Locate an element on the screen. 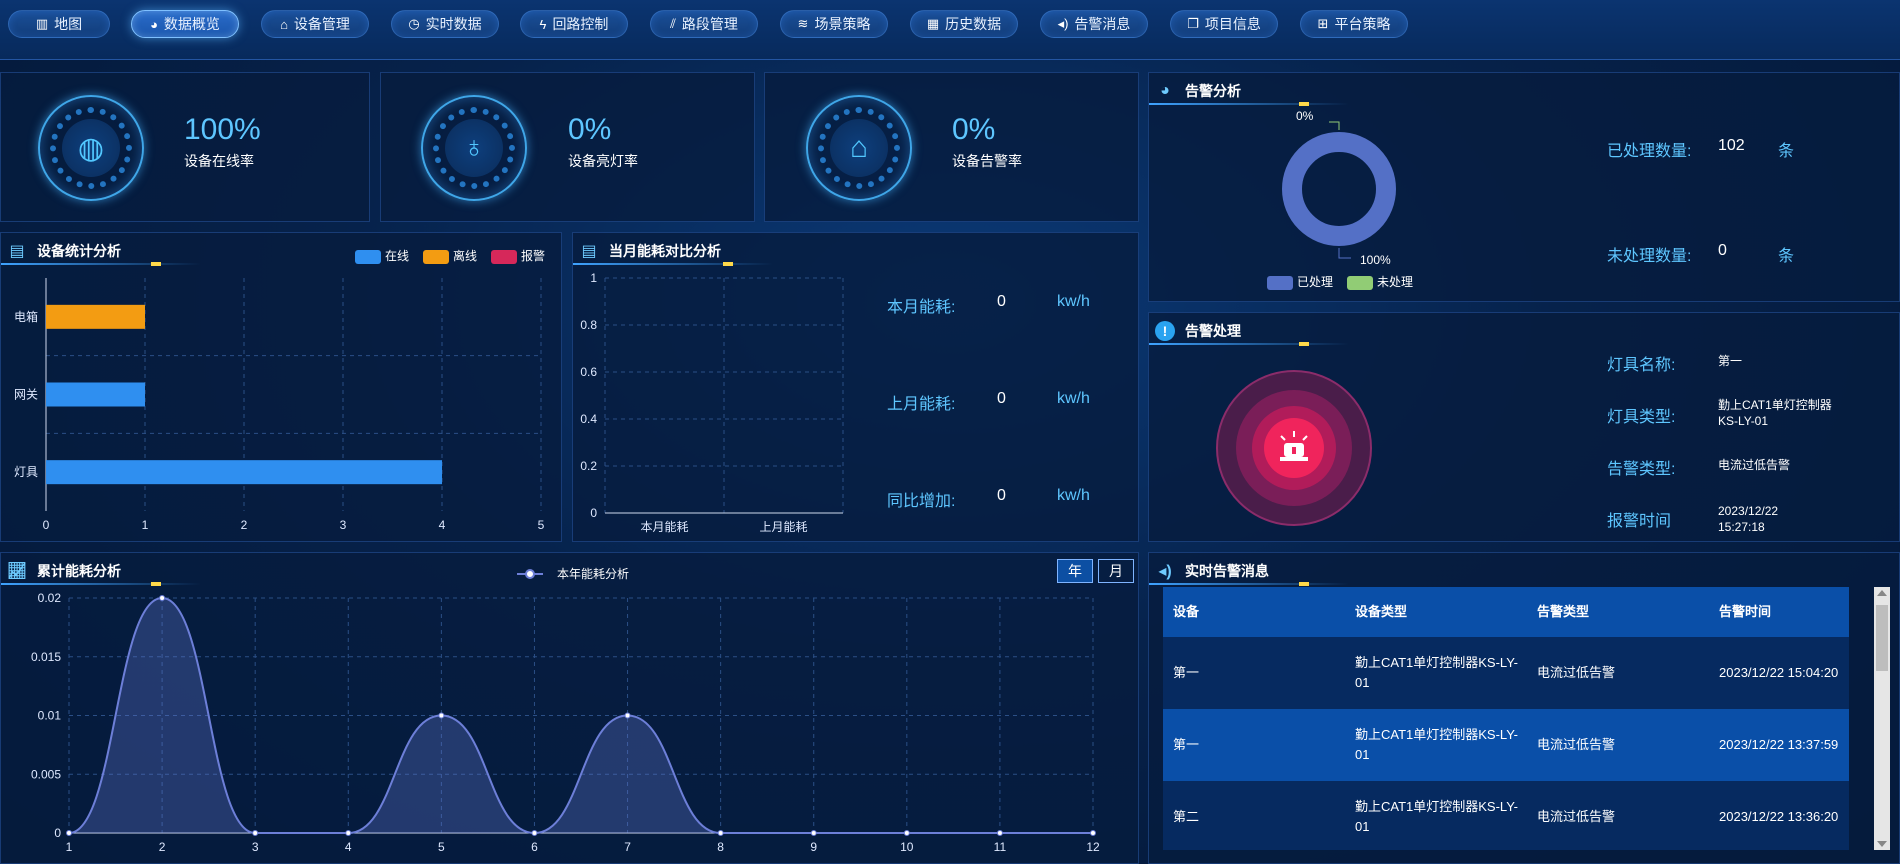 Image resolution: width=1900 pixels, height=864 pixels. clock-icon: ◷ is located at coordinates (414, 23).